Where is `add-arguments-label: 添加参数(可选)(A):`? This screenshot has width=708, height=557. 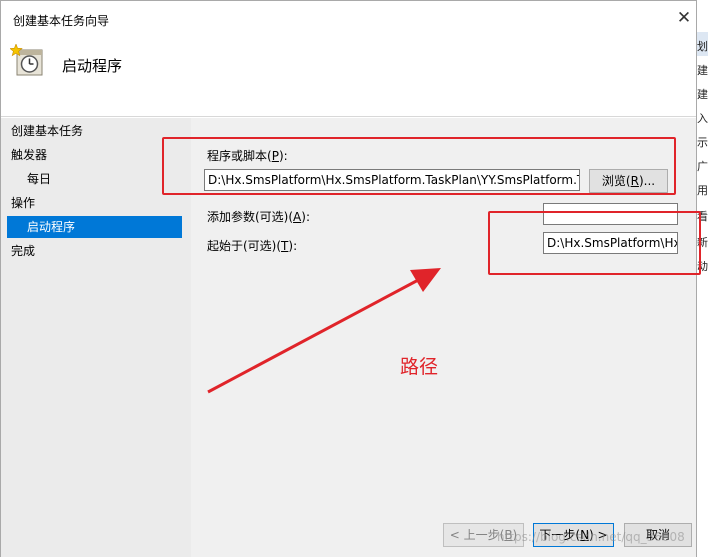
add-arguments-label: 添加参数(可选)(A): is located at coordinates (258, 217).